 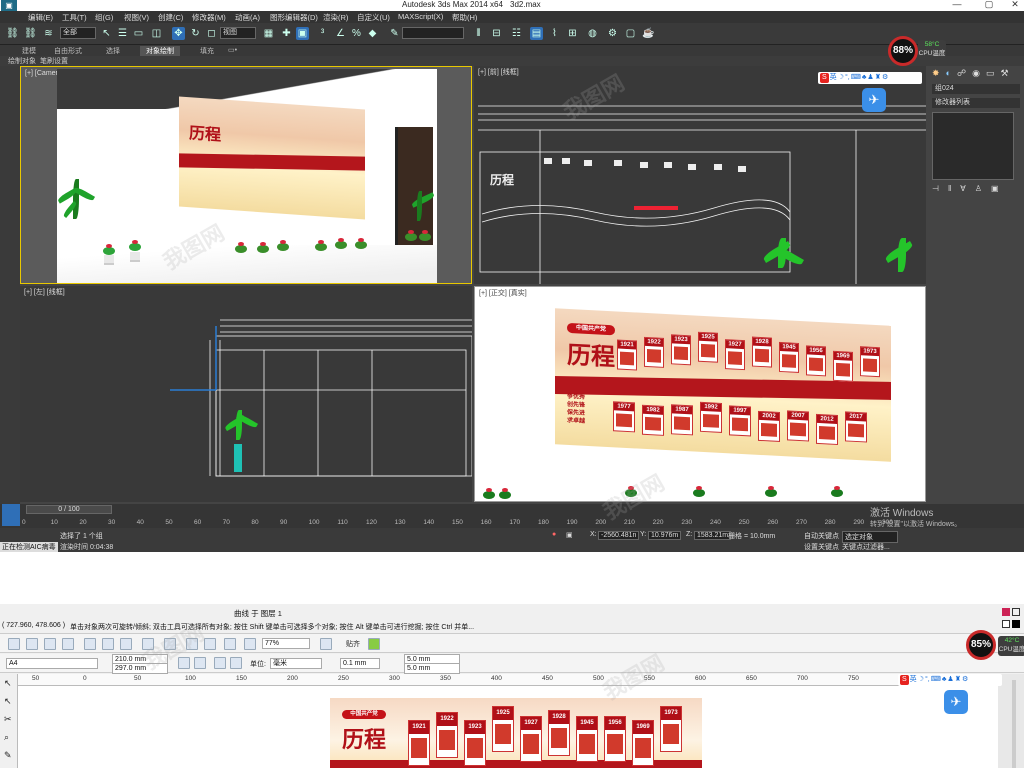 I want to click on coord-y: 10.976m, so click(x=665, y=535).